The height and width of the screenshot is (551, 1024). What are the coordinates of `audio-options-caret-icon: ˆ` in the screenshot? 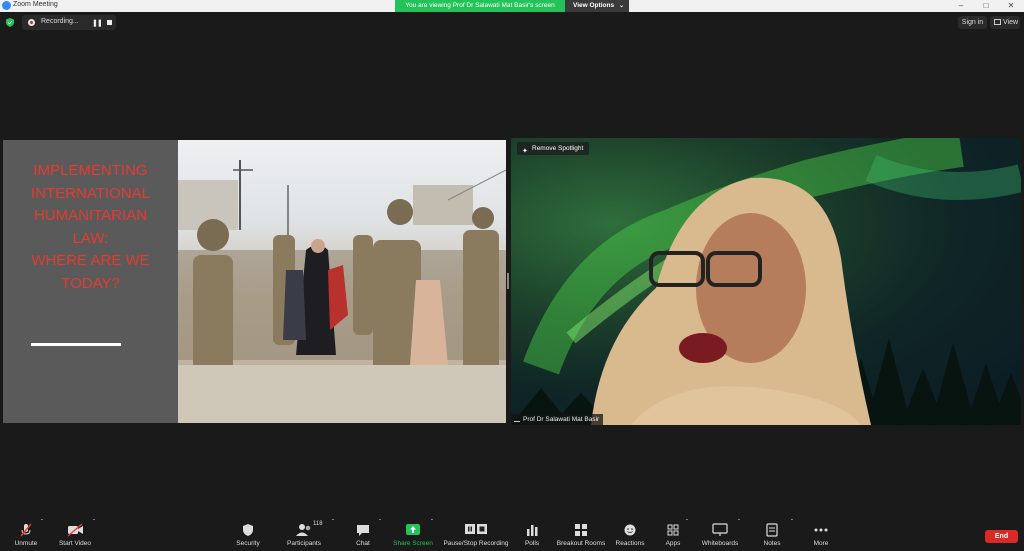 It's located at (42, 535).